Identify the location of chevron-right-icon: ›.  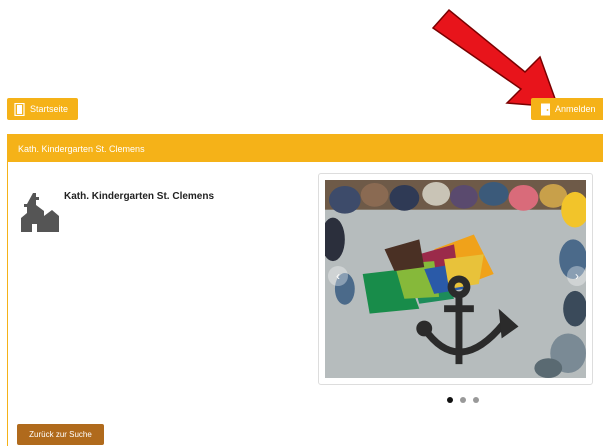
(577, 276).